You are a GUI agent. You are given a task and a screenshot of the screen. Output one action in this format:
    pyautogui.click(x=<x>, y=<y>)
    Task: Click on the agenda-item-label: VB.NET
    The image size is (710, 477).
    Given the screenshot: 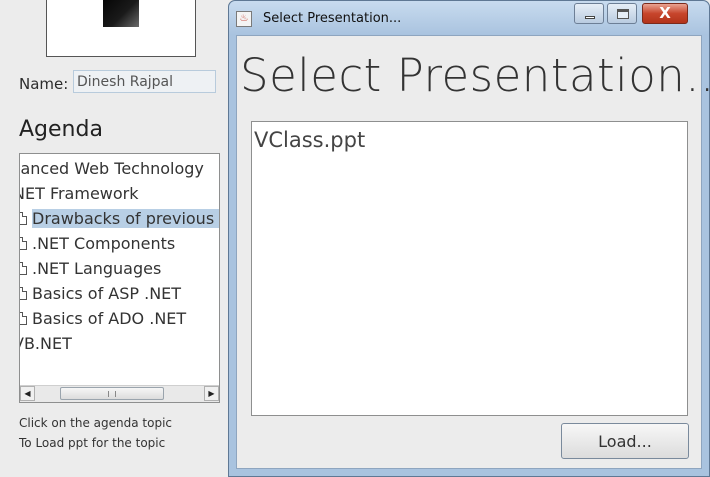 What is the action you would take?
    pyautogui.click(x=46, y=343)
    